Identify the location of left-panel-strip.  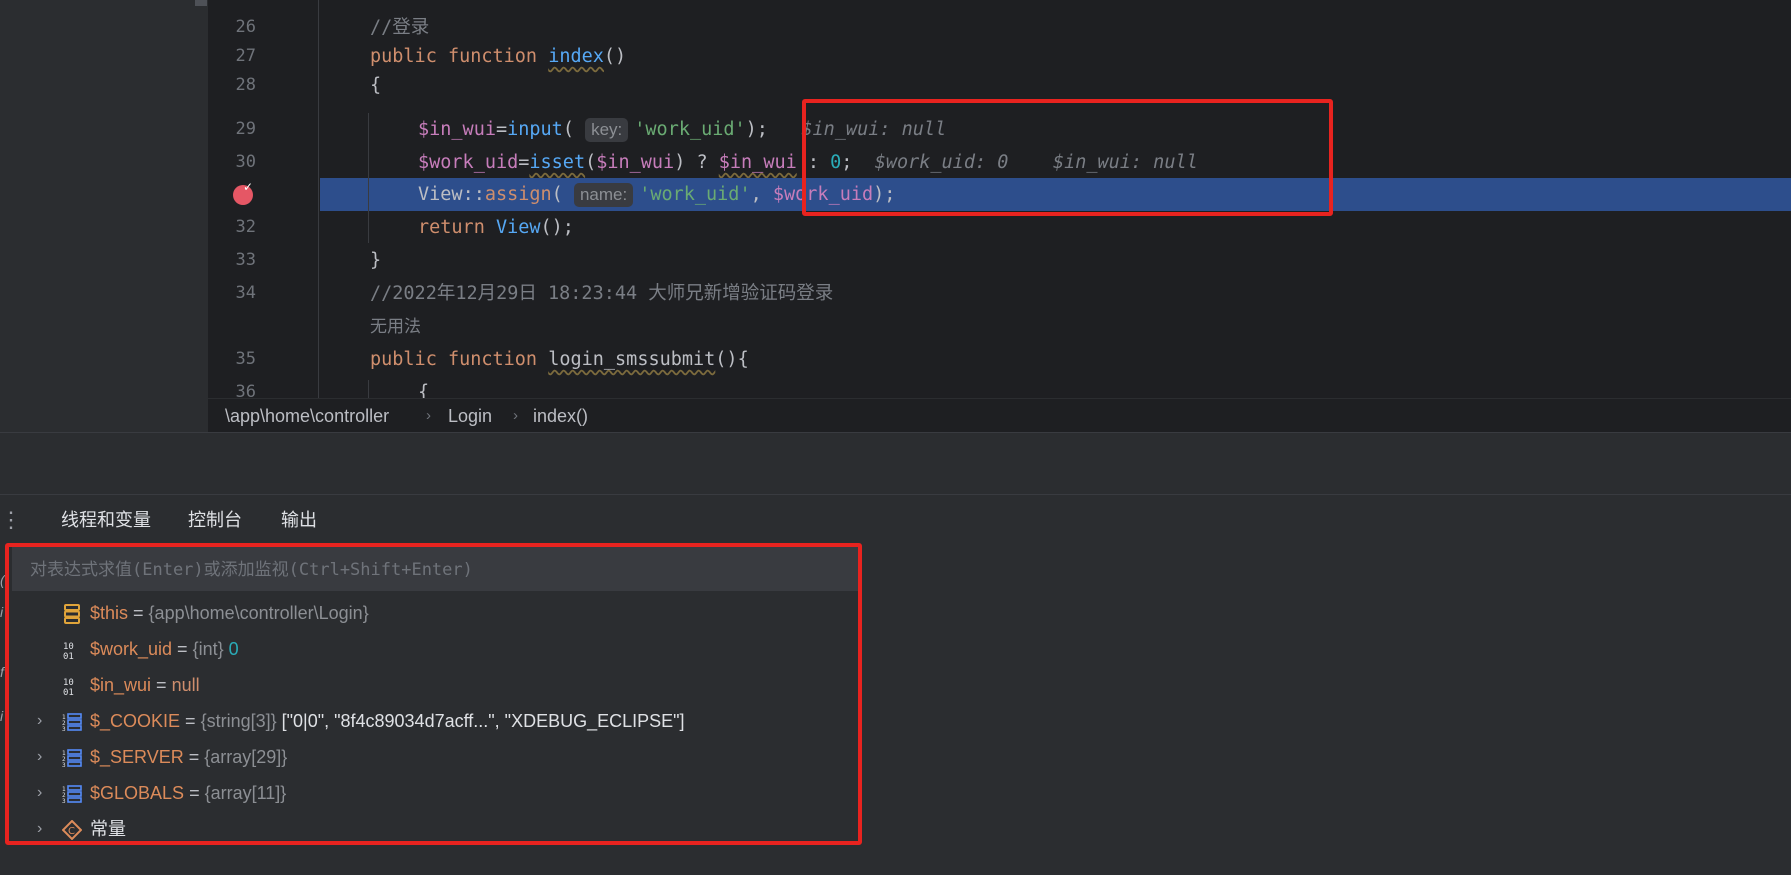
(104, 216).